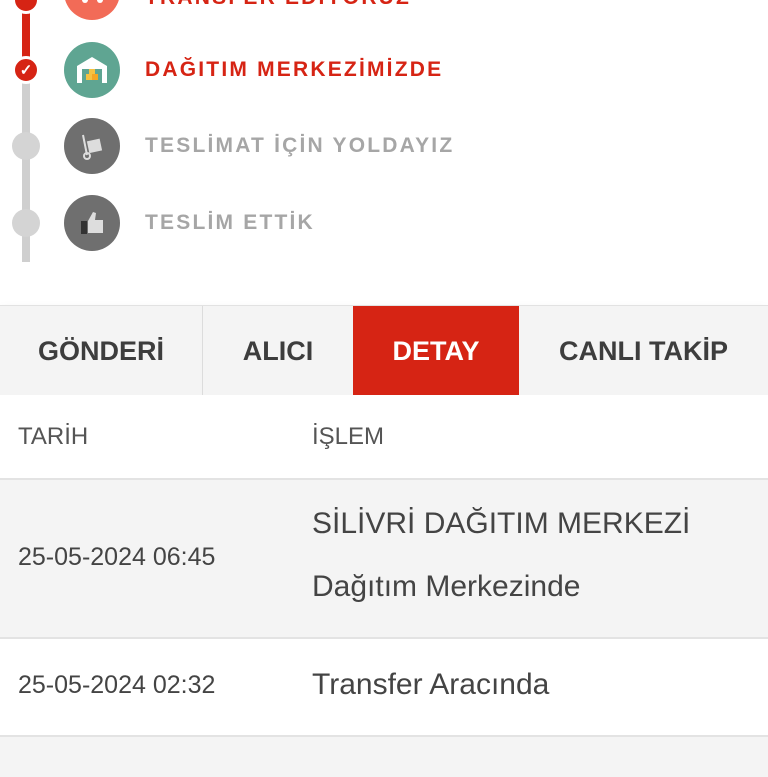 The width and height of the screenshot is (768, 777). Describe the element at coordinates (92, 146) in the screenshot. I see `hand-truck-icon` at that location.